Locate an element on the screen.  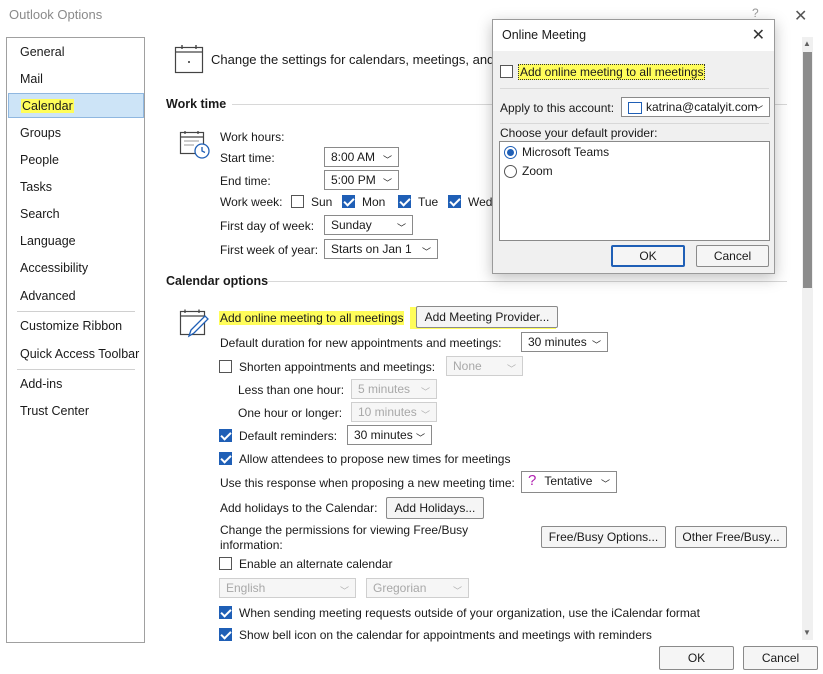
sidebar-item-add-ins: Add-ins is located at coordinates (76, 384).